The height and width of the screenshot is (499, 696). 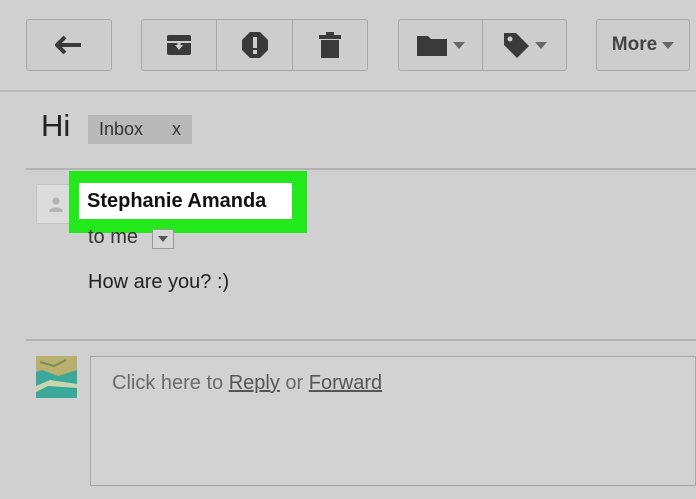 I want to click on message-body: How are you? :), so click(x=159, y=282).